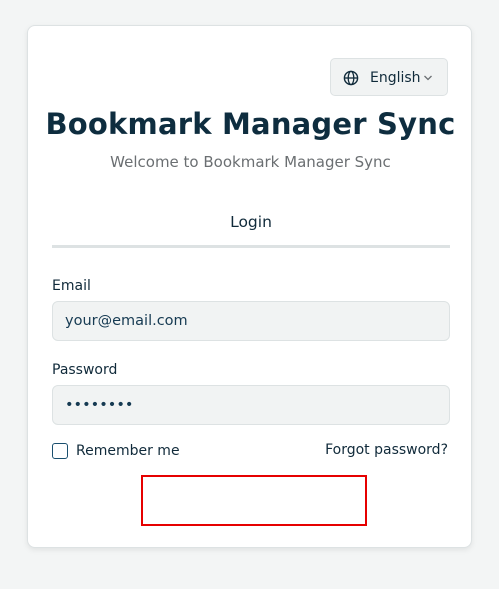 The height and width of the screenshot is (589, 499). Describe the element at coordinates (251, 246) in the screenshot. I see `tab-underline` at that location.